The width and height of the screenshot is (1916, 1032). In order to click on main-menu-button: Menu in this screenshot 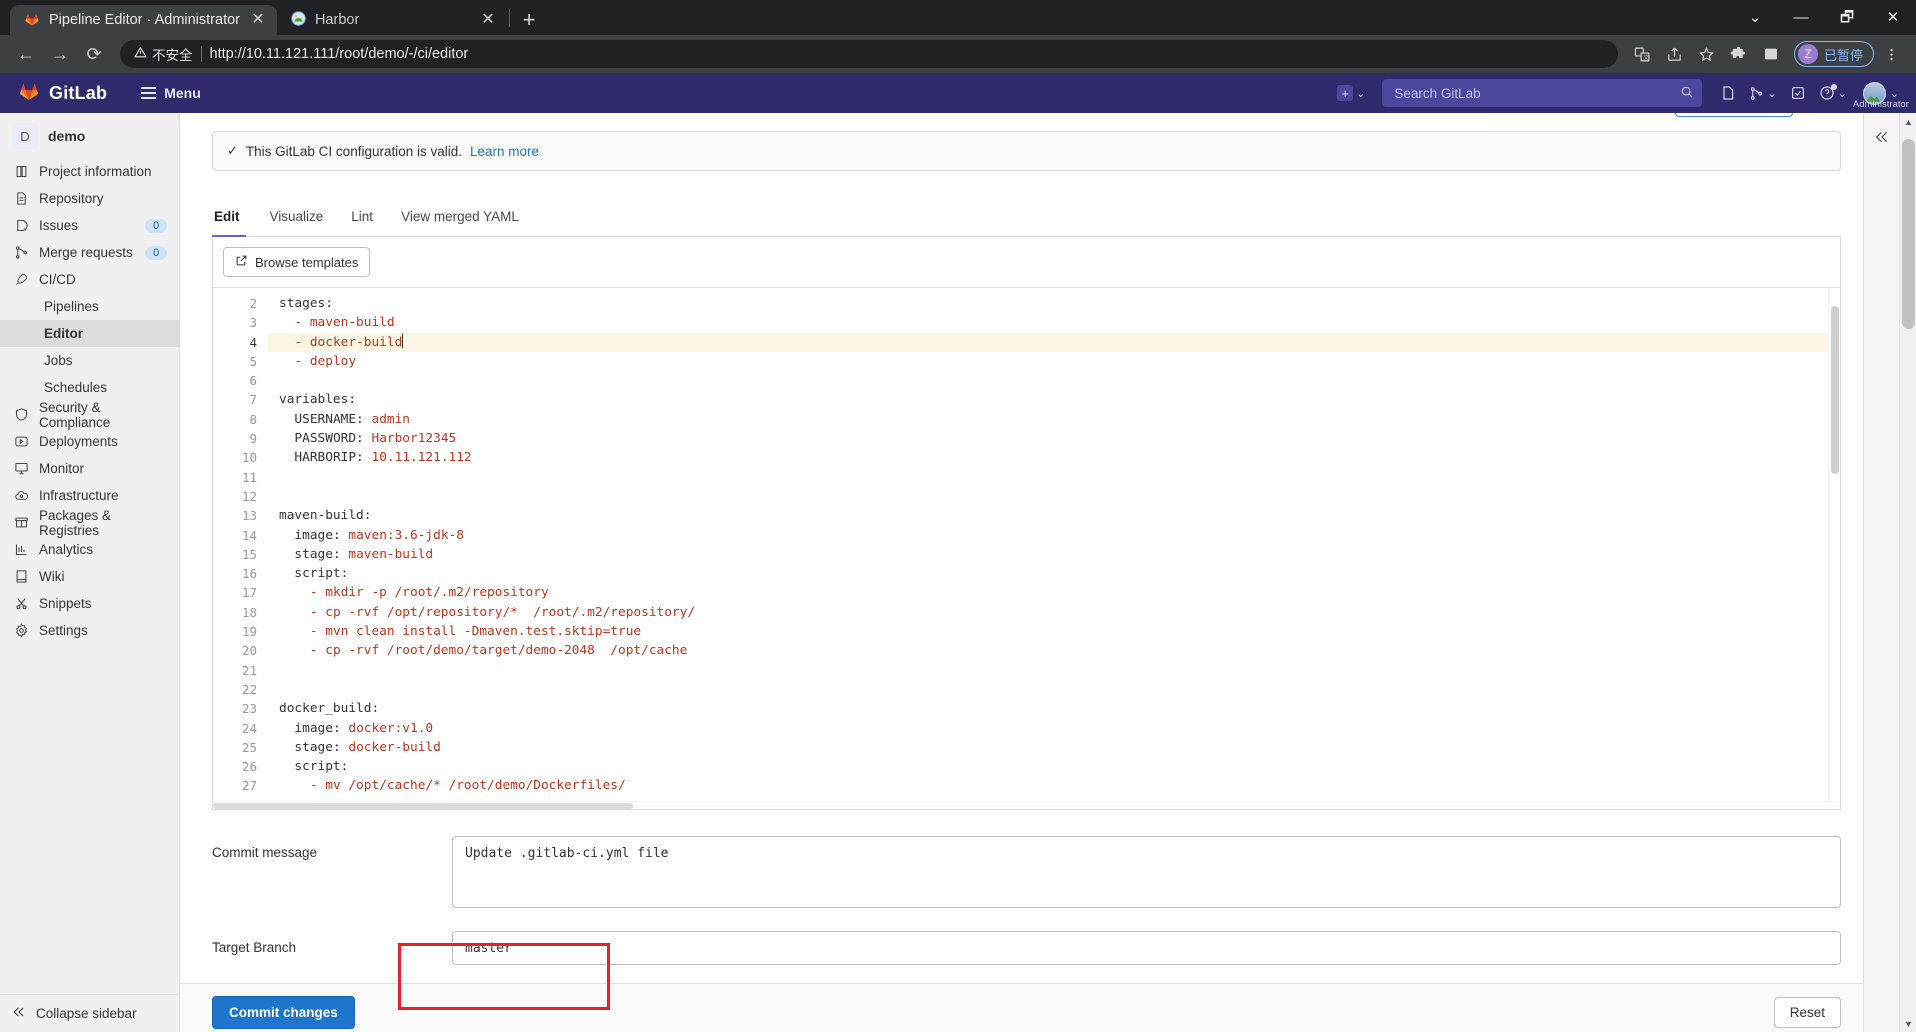, I will do `click(171, 93)`.